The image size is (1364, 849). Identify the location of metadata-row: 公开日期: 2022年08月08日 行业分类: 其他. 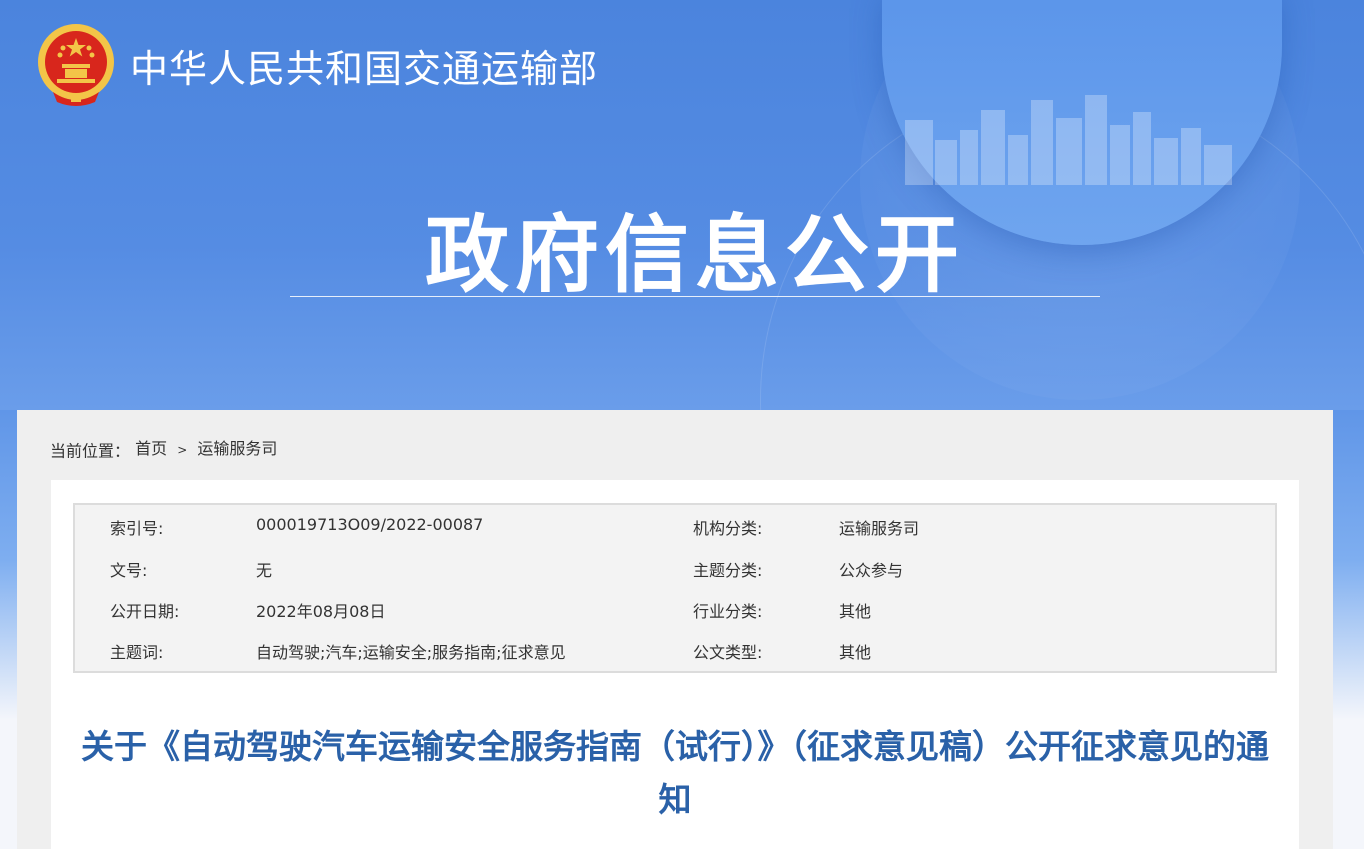
(675, 608).